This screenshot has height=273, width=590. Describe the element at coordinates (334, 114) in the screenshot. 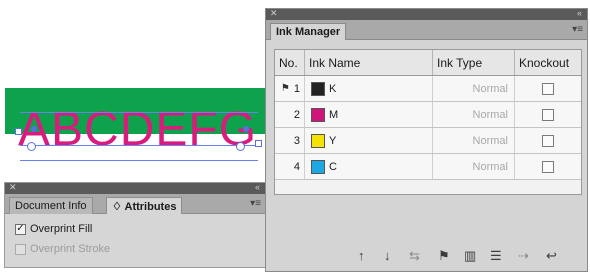

I see `ink-name: M` at that location.